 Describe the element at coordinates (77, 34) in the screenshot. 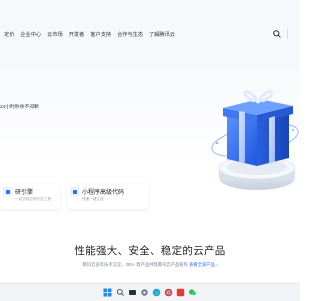

I see `nav-item-developers: 开发者` at that location.